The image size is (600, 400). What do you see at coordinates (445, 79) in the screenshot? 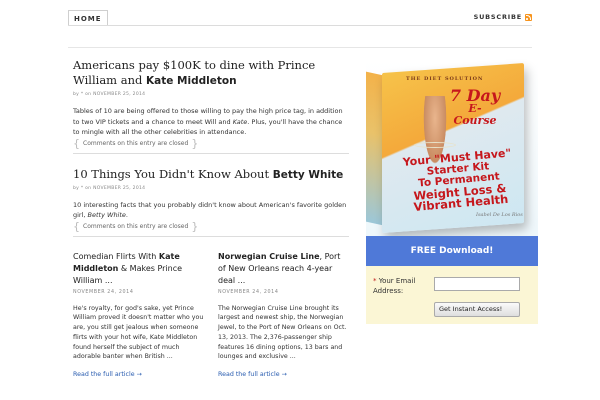
I see `product-brand: THE DIET SOLUTION` at bounding box center [445, 79].